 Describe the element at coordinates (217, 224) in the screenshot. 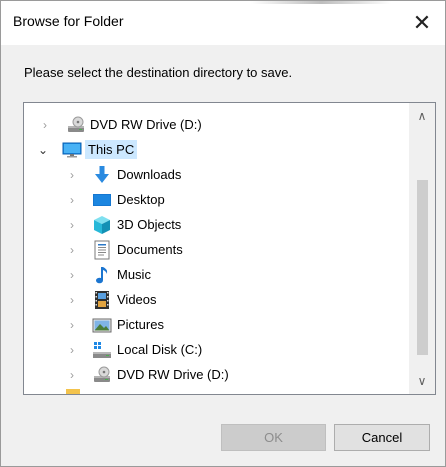

I see `tree-item-3d-objects: › 3D Objects` at that location.